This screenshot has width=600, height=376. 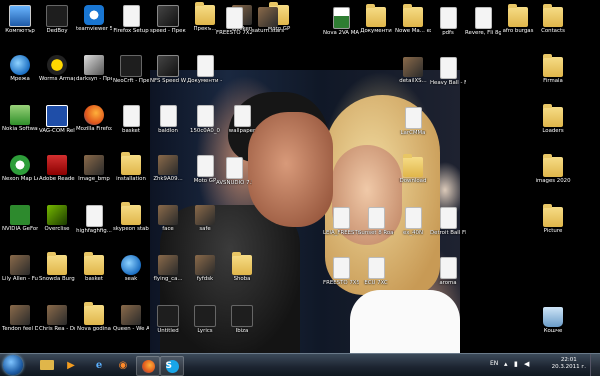 I want to click on internet-explorer-taskbar-icon: e, so click(x=99, y=365).